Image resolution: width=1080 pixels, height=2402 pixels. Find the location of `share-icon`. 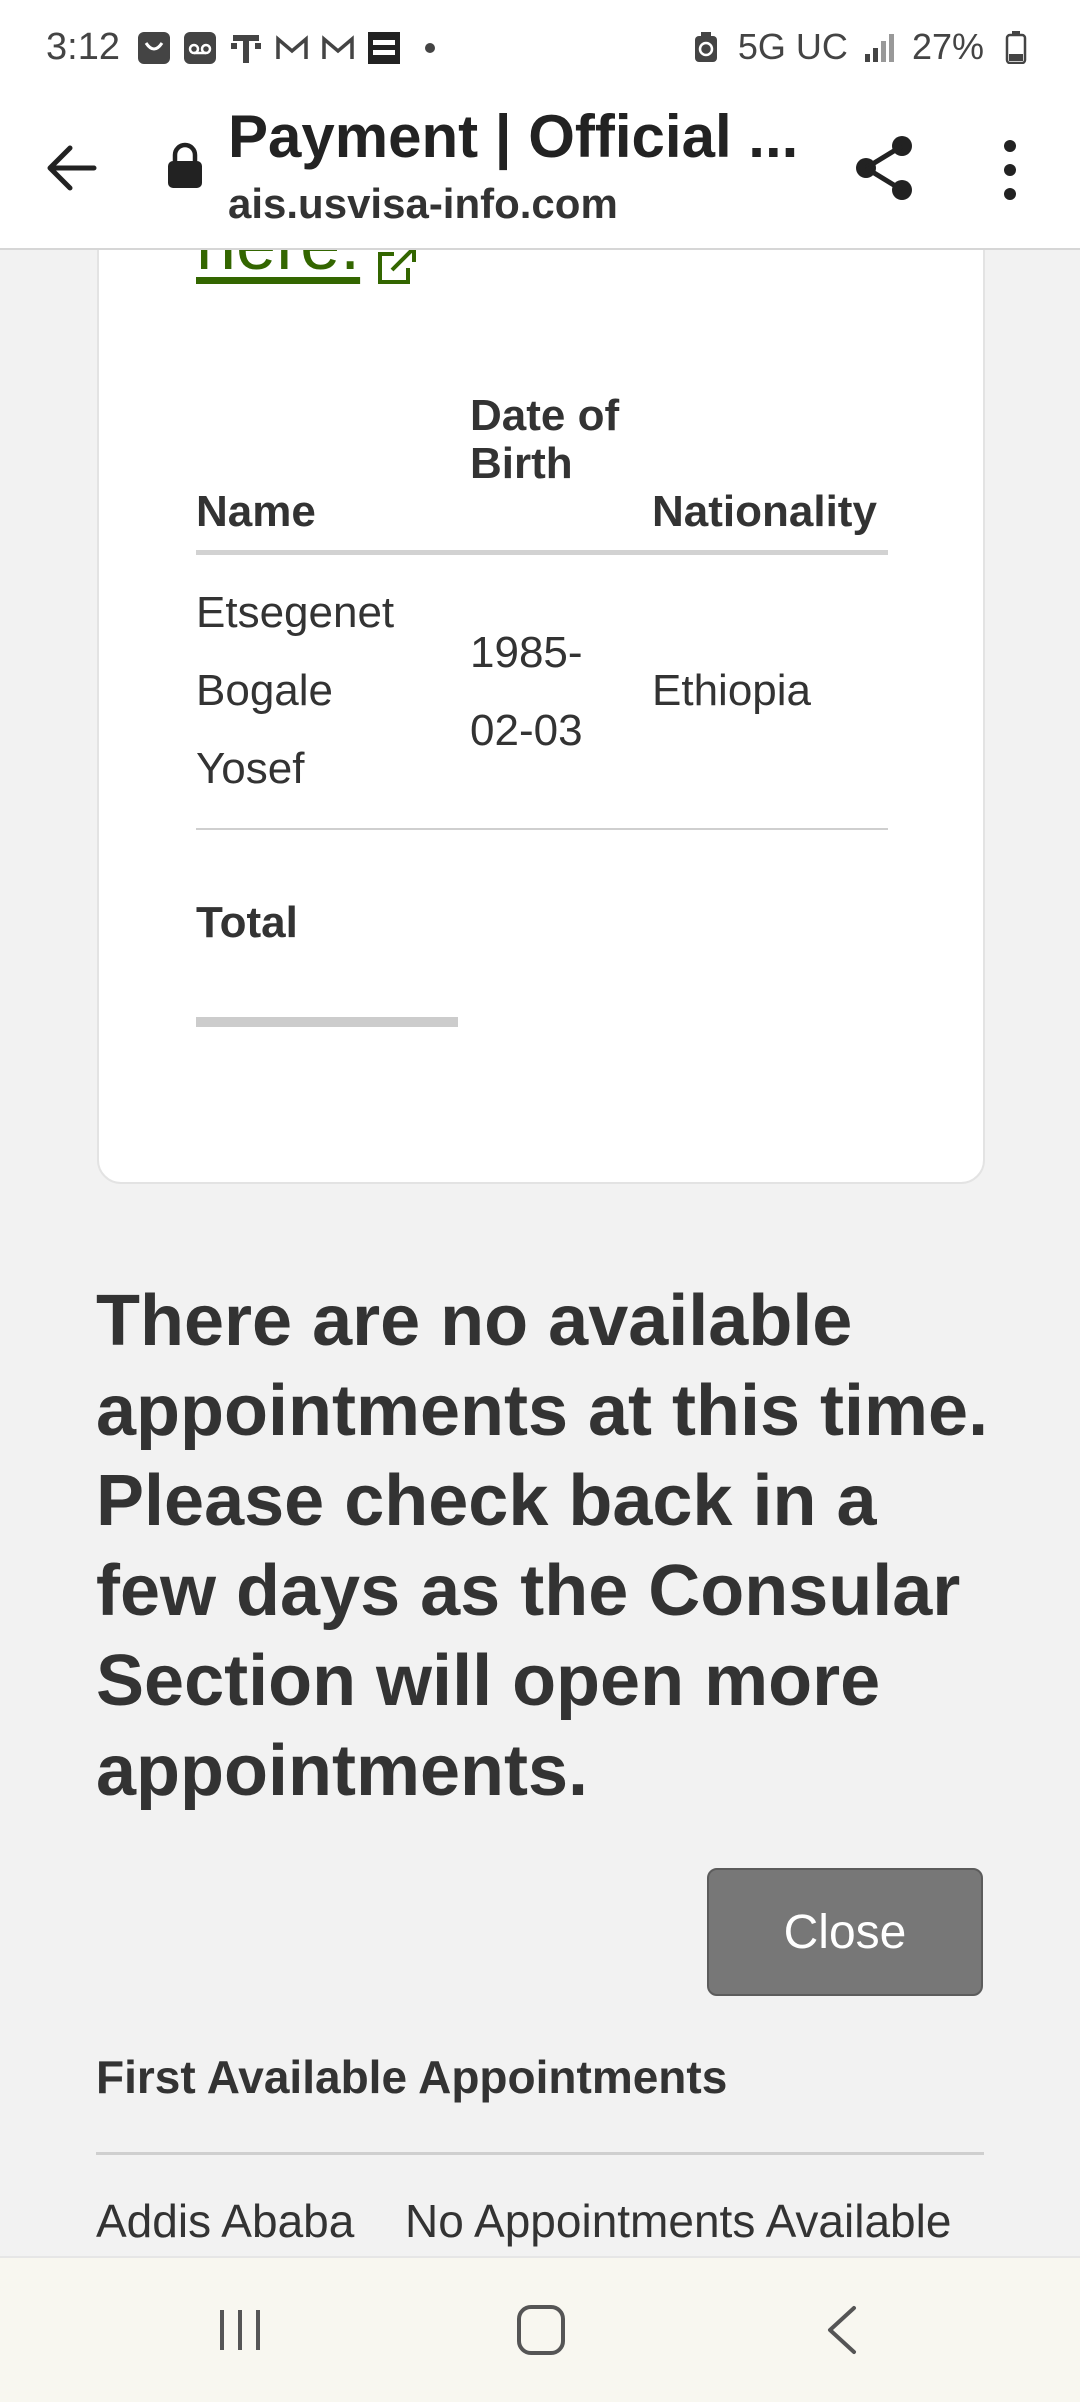

share-icon is located at coordinates (884, 168).